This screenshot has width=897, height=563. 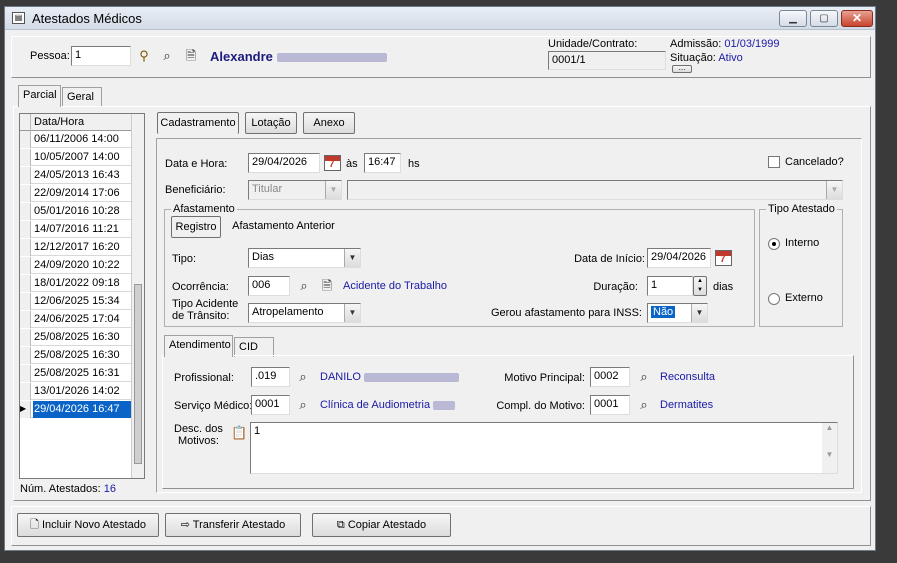 I want to click on tab-geral: Geral, so click(x=82, y=97).